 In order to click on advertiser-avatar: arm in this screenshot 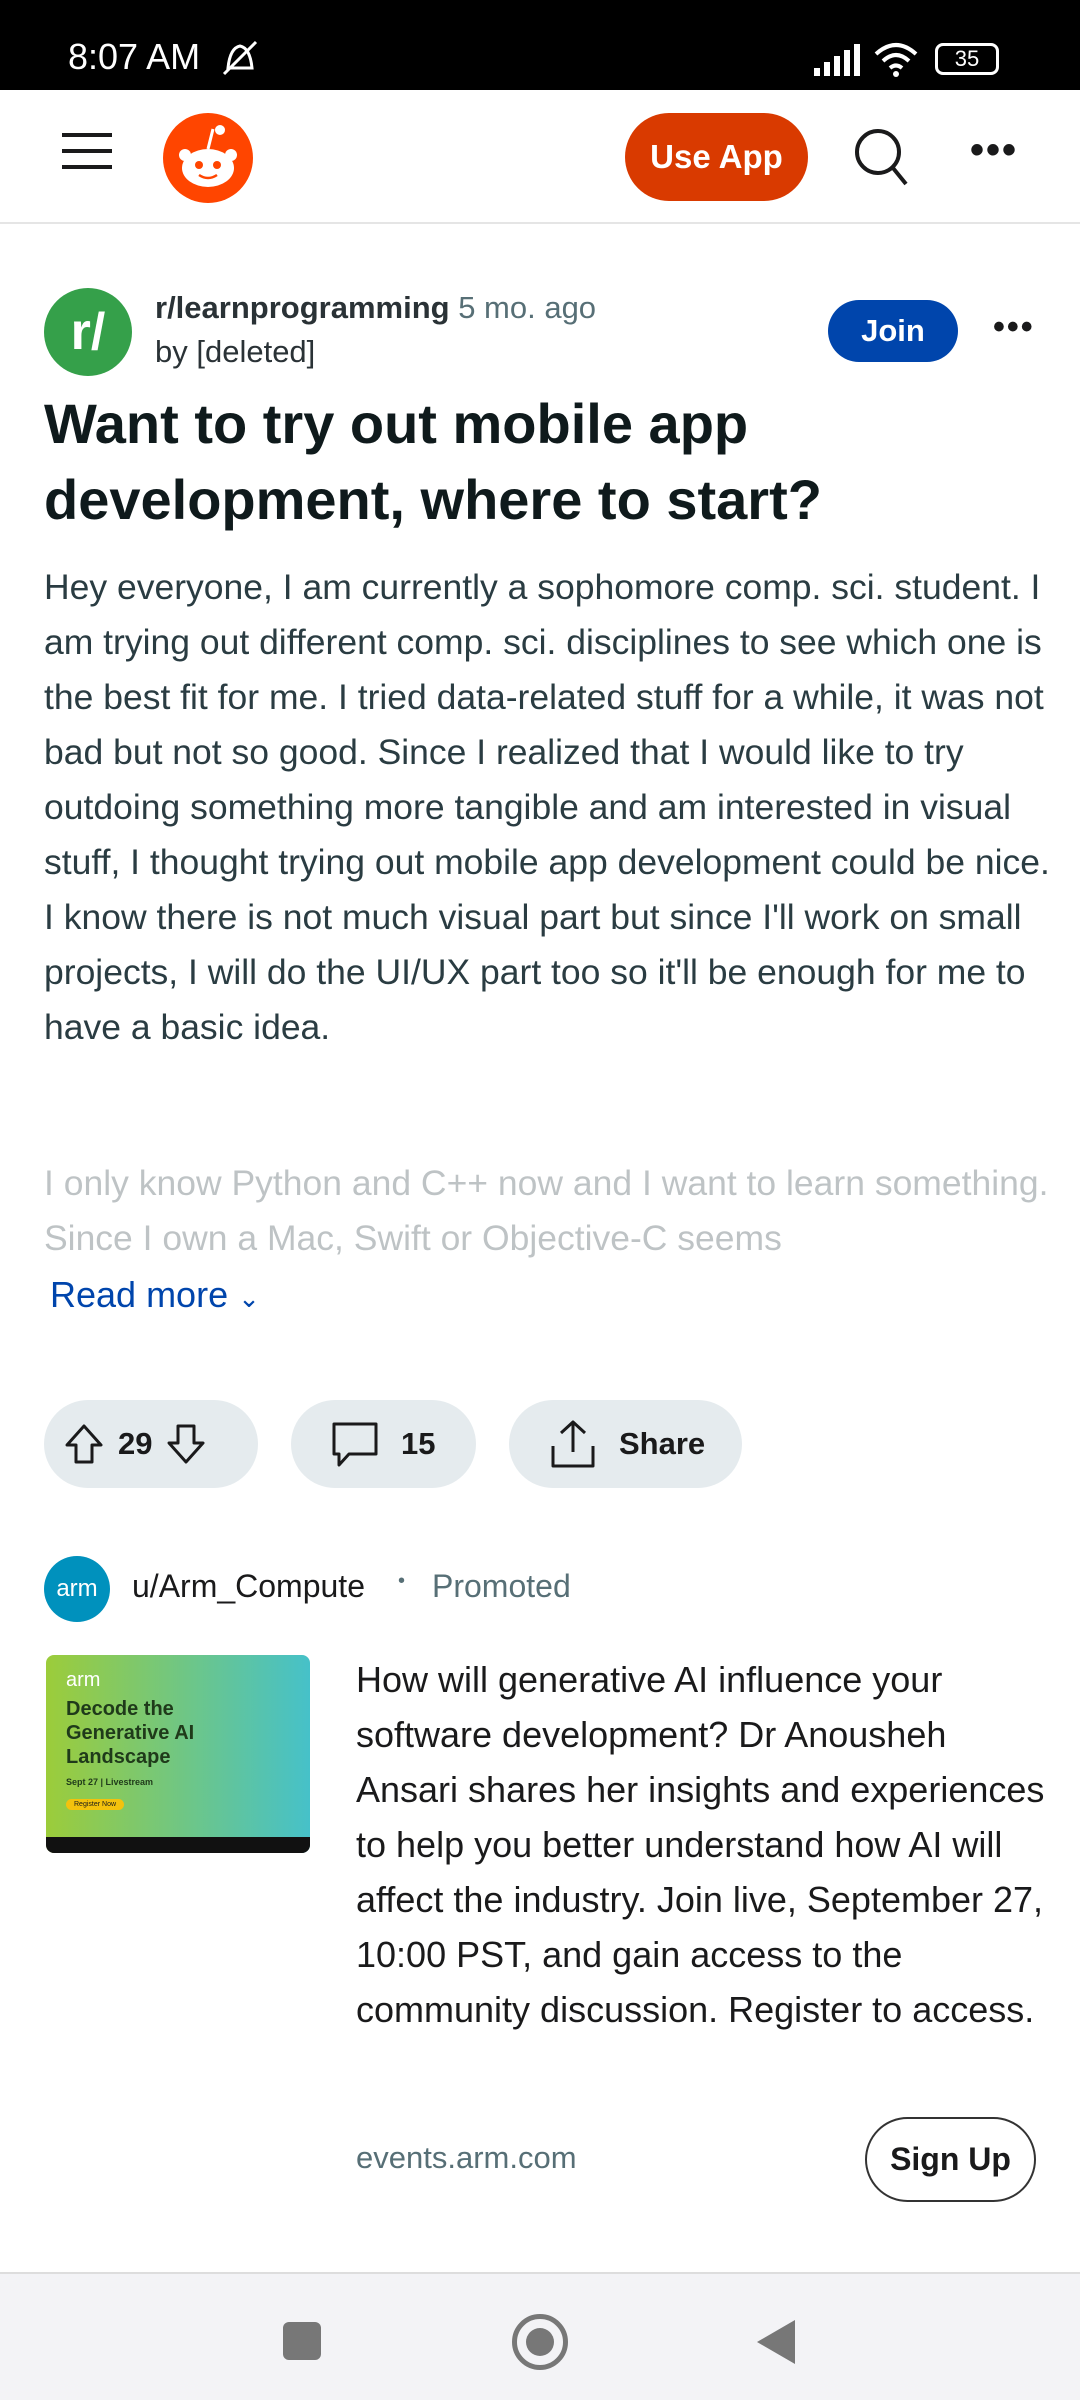, I will do `click(77, 1589)`.